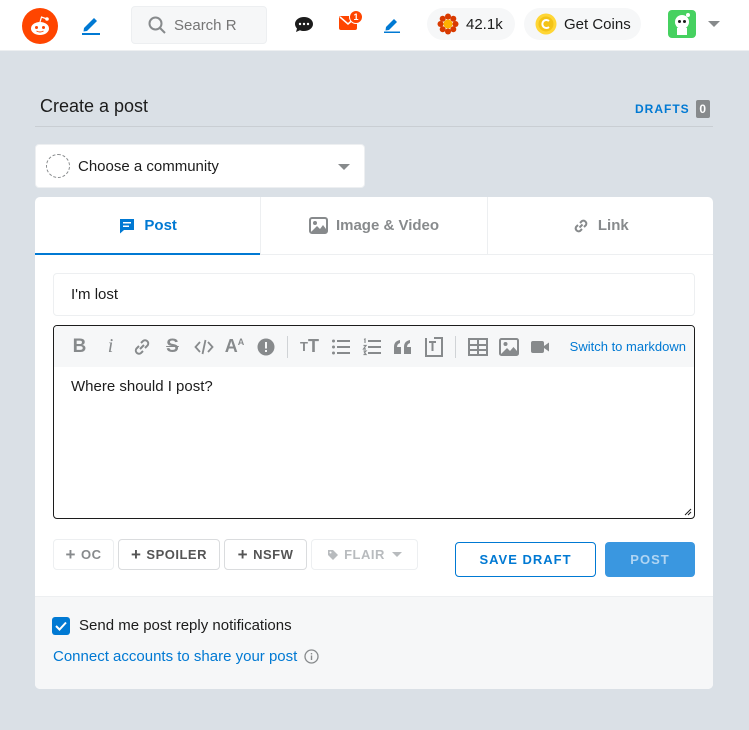  I want to click on body-text: Where should I post?, so click(142, 386).